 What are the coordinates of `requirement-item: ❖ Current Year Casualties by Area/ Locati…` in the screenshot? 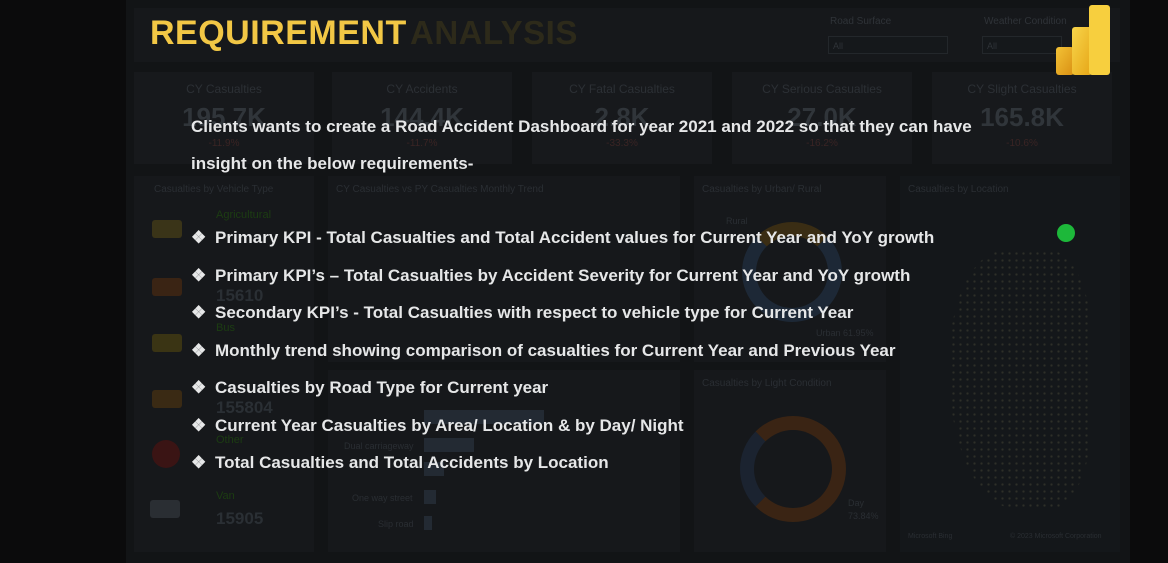 It's located at (562, 426).